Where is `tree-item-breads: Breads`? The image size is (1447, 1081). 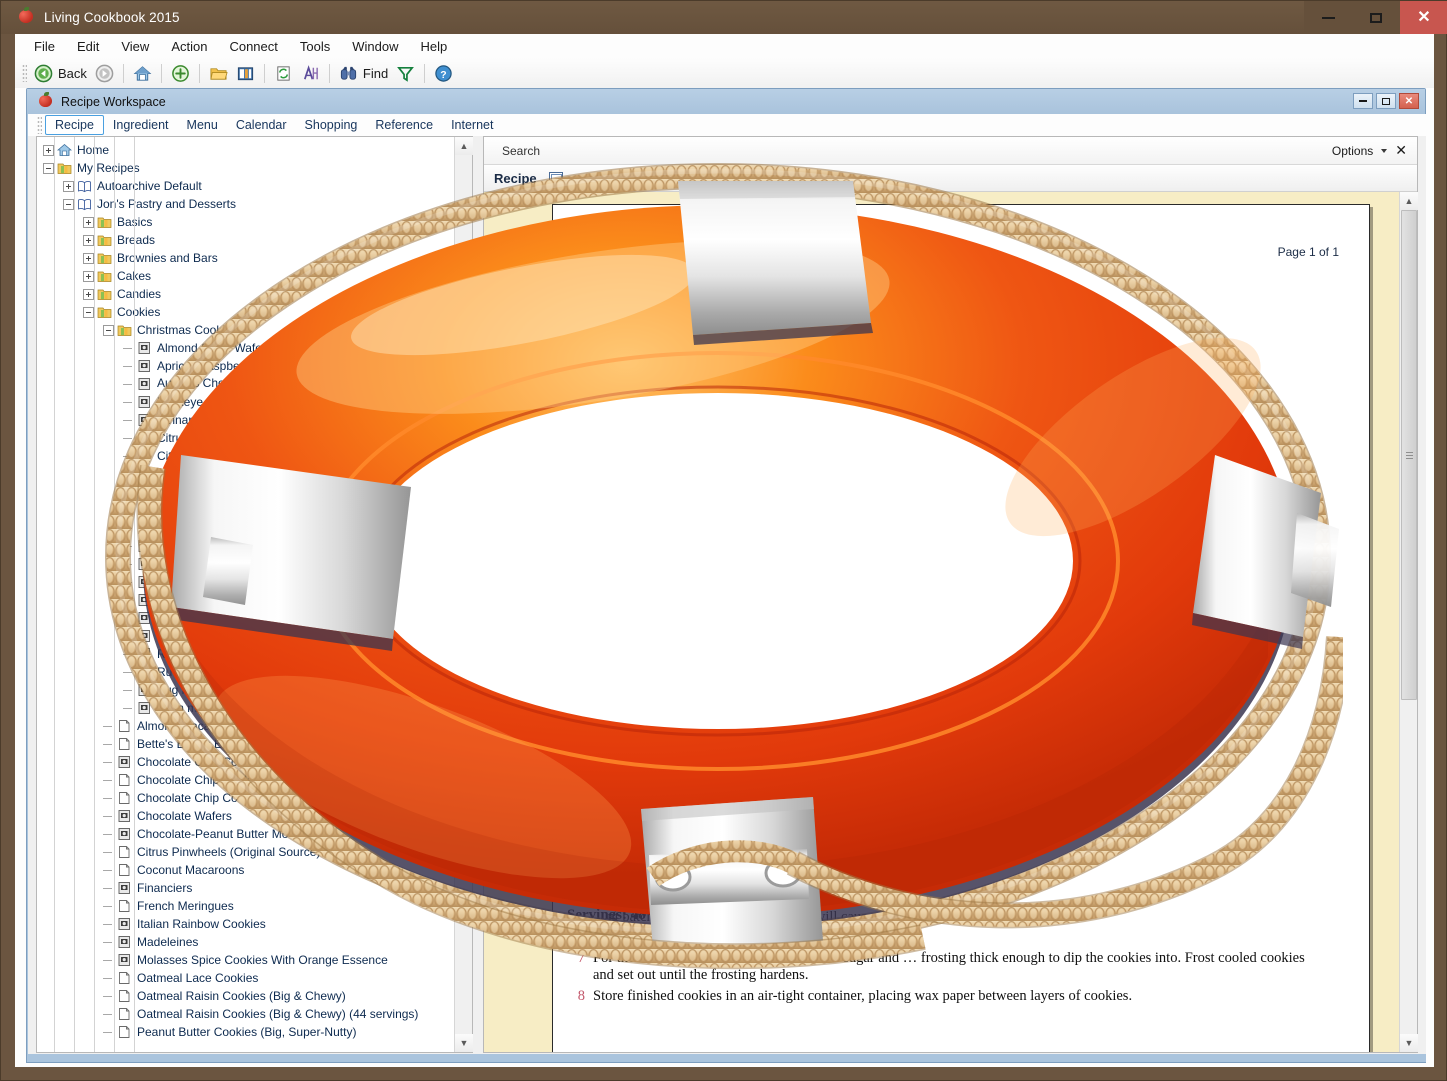
tree-item-breads: Breads is located at coordinates (246, 240).